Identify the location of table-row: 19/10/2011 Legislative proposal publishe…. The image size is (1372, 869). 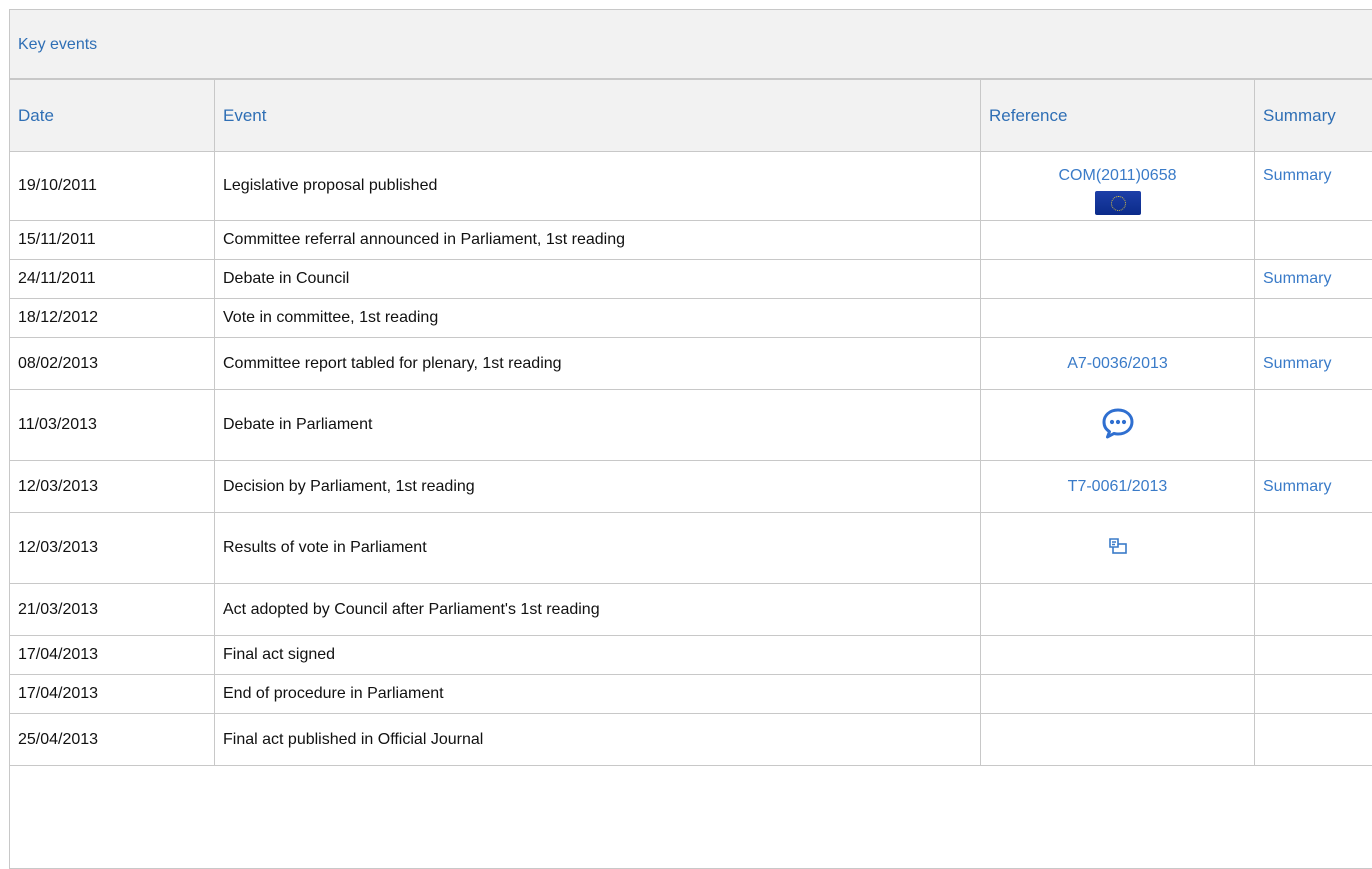
(691, 186).